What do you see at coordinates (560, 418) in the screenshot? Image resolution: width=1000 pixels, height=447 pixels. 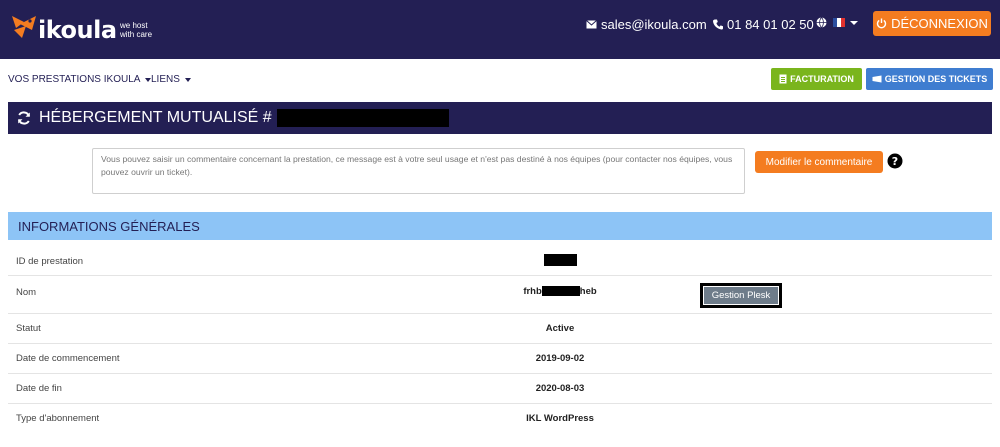 I see `row-value: IKL WordPress` at bounding box center [560, 418].